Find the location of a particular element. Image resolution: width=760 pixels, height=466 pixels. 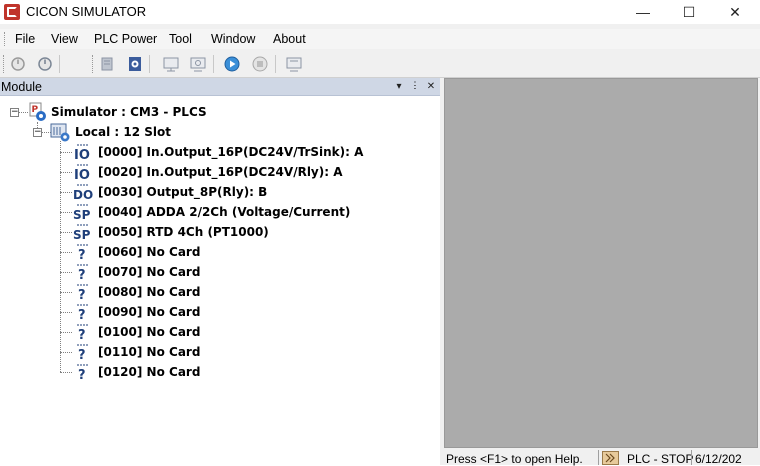

tree-node-slot-0100: ? [0100] No Card is located at coordinates (136, 332).